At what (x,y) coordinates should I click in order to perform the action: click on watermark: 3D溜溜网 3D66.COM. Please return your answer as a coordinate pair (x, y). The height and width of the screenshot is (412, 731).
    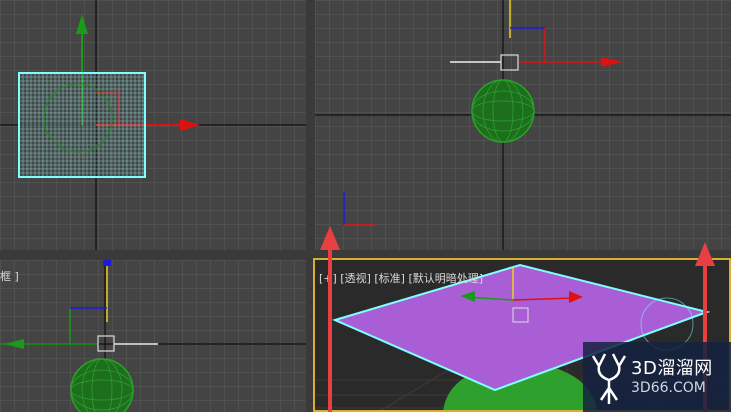
    Looking at the image, I should click on (657, 377).